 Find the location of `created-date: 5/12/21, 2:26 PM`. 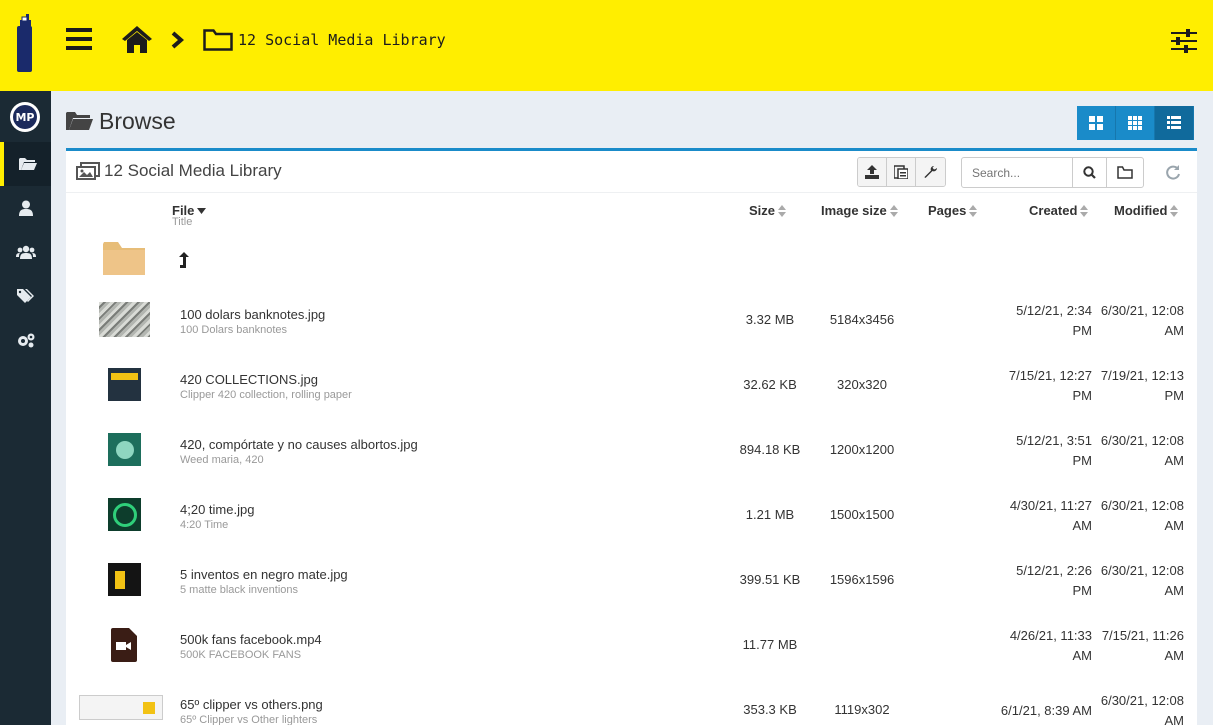

created-date: 5/12/21, 2:26 PM is located at coordinates (1042, 581).